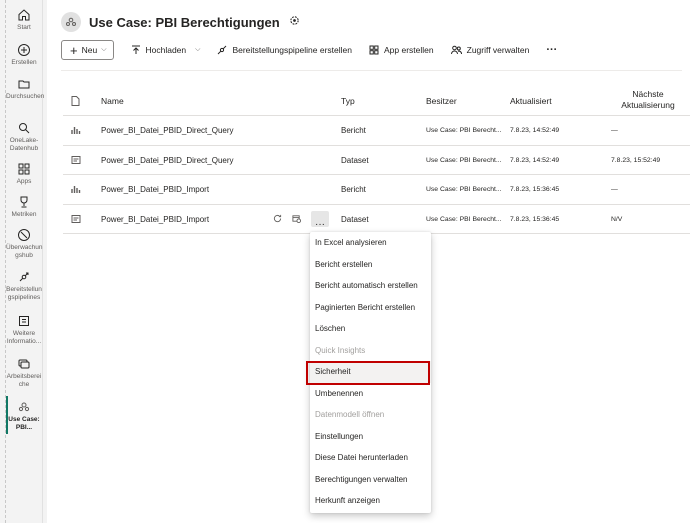 The height and width of the screenshot is (523, 690). I want to click on workspace-avatar, so click(71, 22).